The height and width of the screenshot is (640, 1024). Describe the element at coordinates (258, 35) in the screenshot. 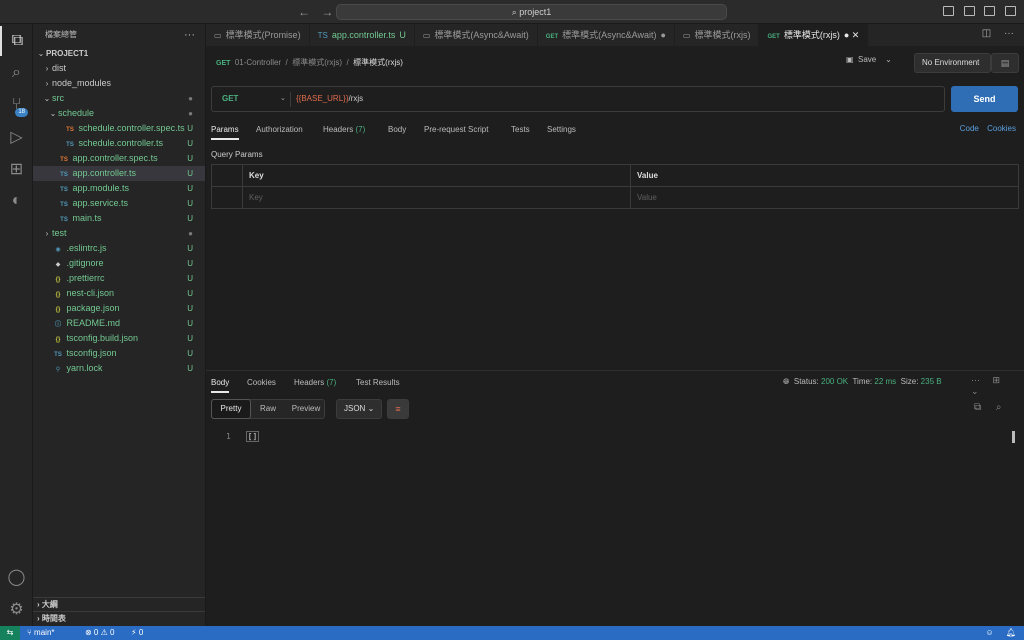

I see `editor-tab: ▭ 標準模式(Promise)` at that location.